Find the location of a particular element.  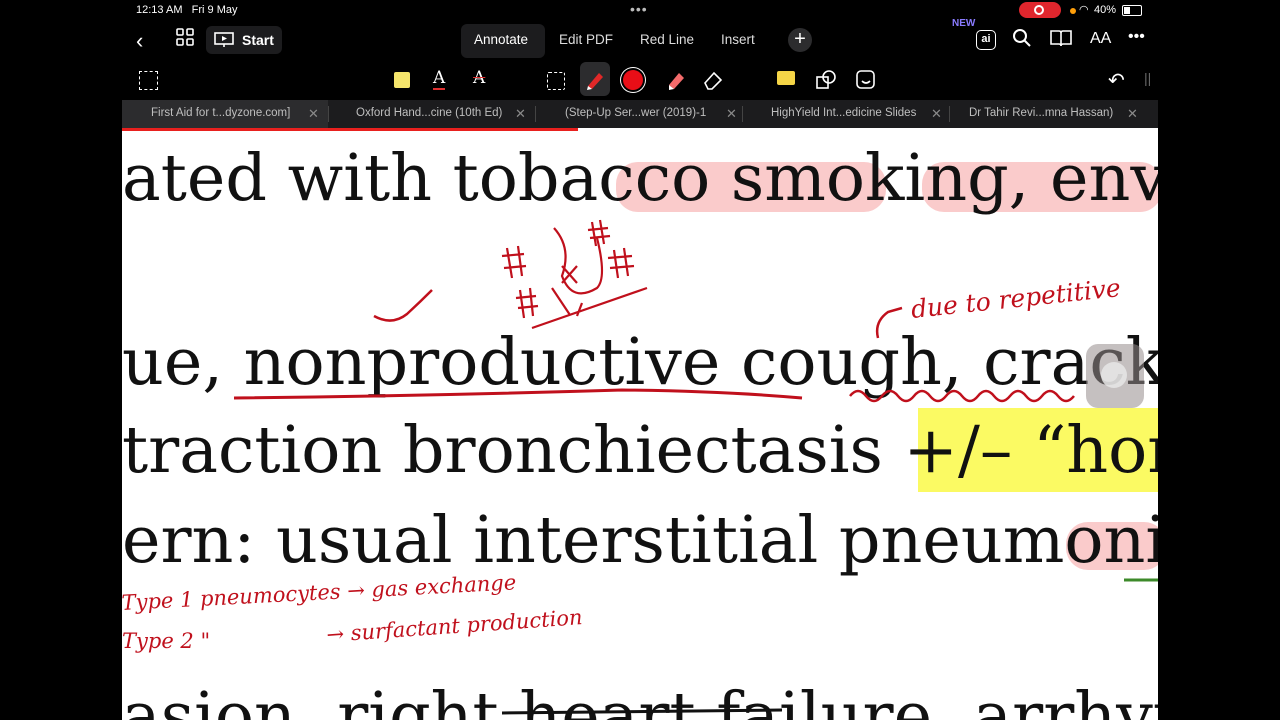

assistive-touch-button is located at coordinates (1115, 376).